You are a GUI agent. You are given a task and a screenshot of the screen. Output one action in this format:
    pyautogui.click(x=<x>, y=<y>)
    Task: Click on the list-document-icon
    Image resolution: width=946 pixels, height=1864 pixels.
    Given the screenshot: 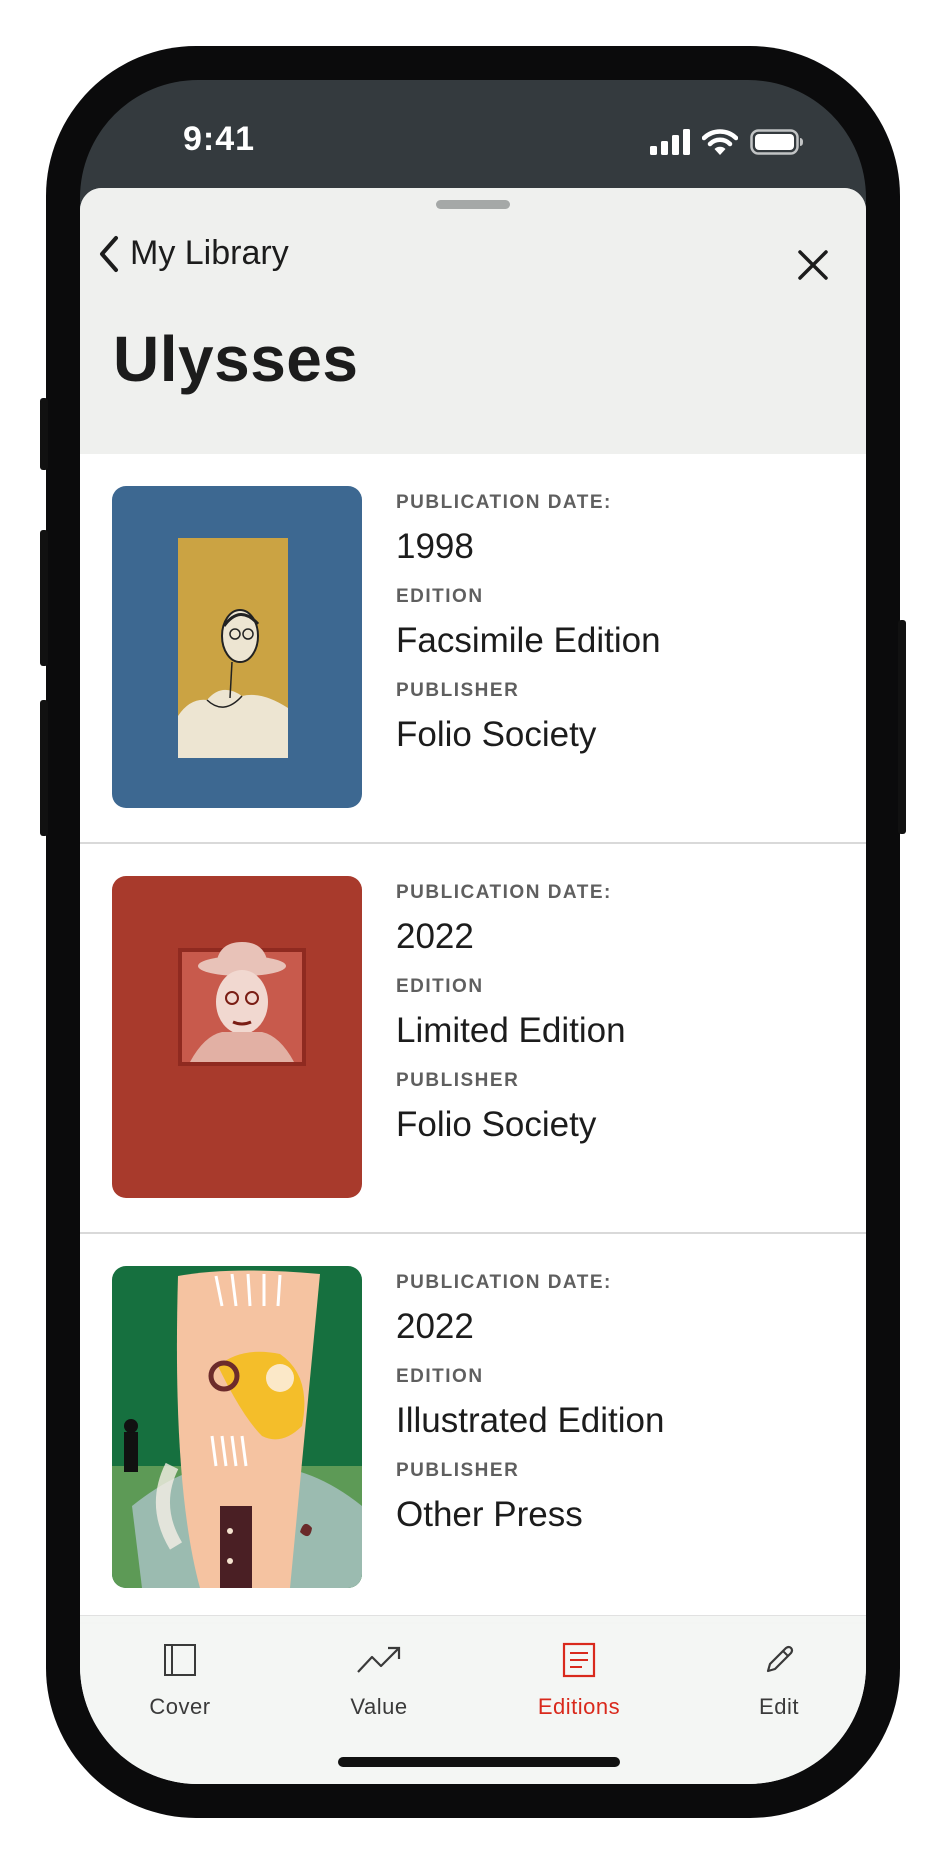 What is the action you would take?
    pyautogui.click(x=579, y=1660)
    